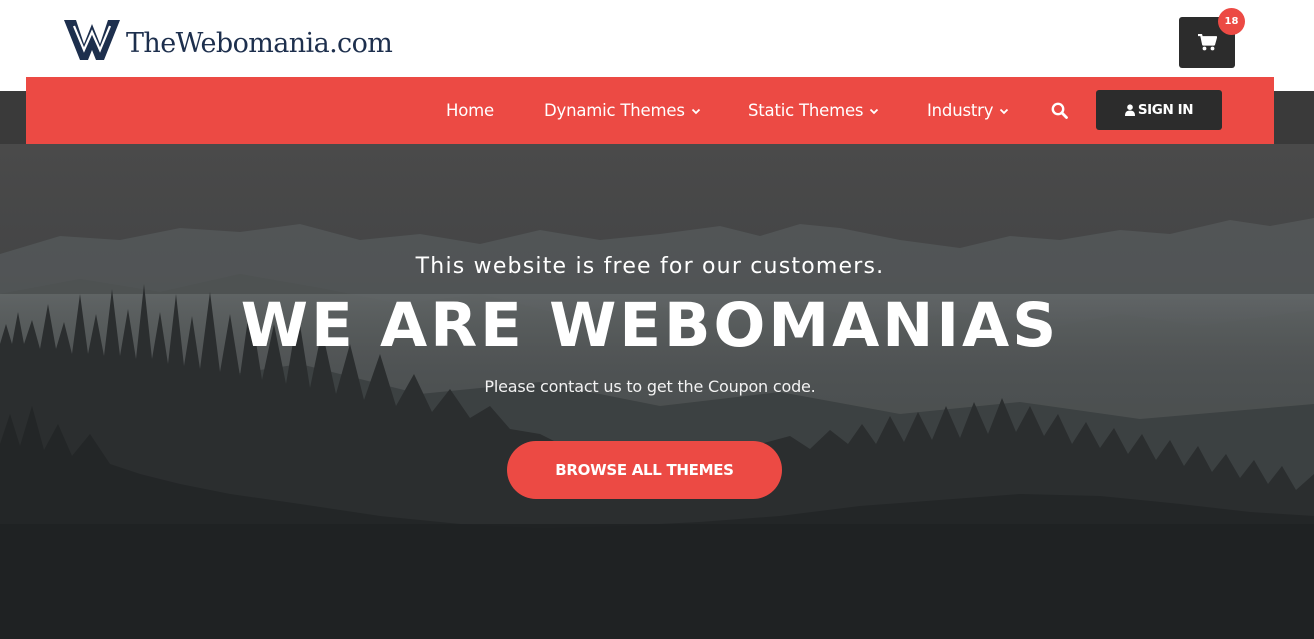 The height and width of the screenshot is (639, 1314). Describe the element at coordinates (1231, 21) in the screenshot. I see `cart-count-badge: 18` at that location.